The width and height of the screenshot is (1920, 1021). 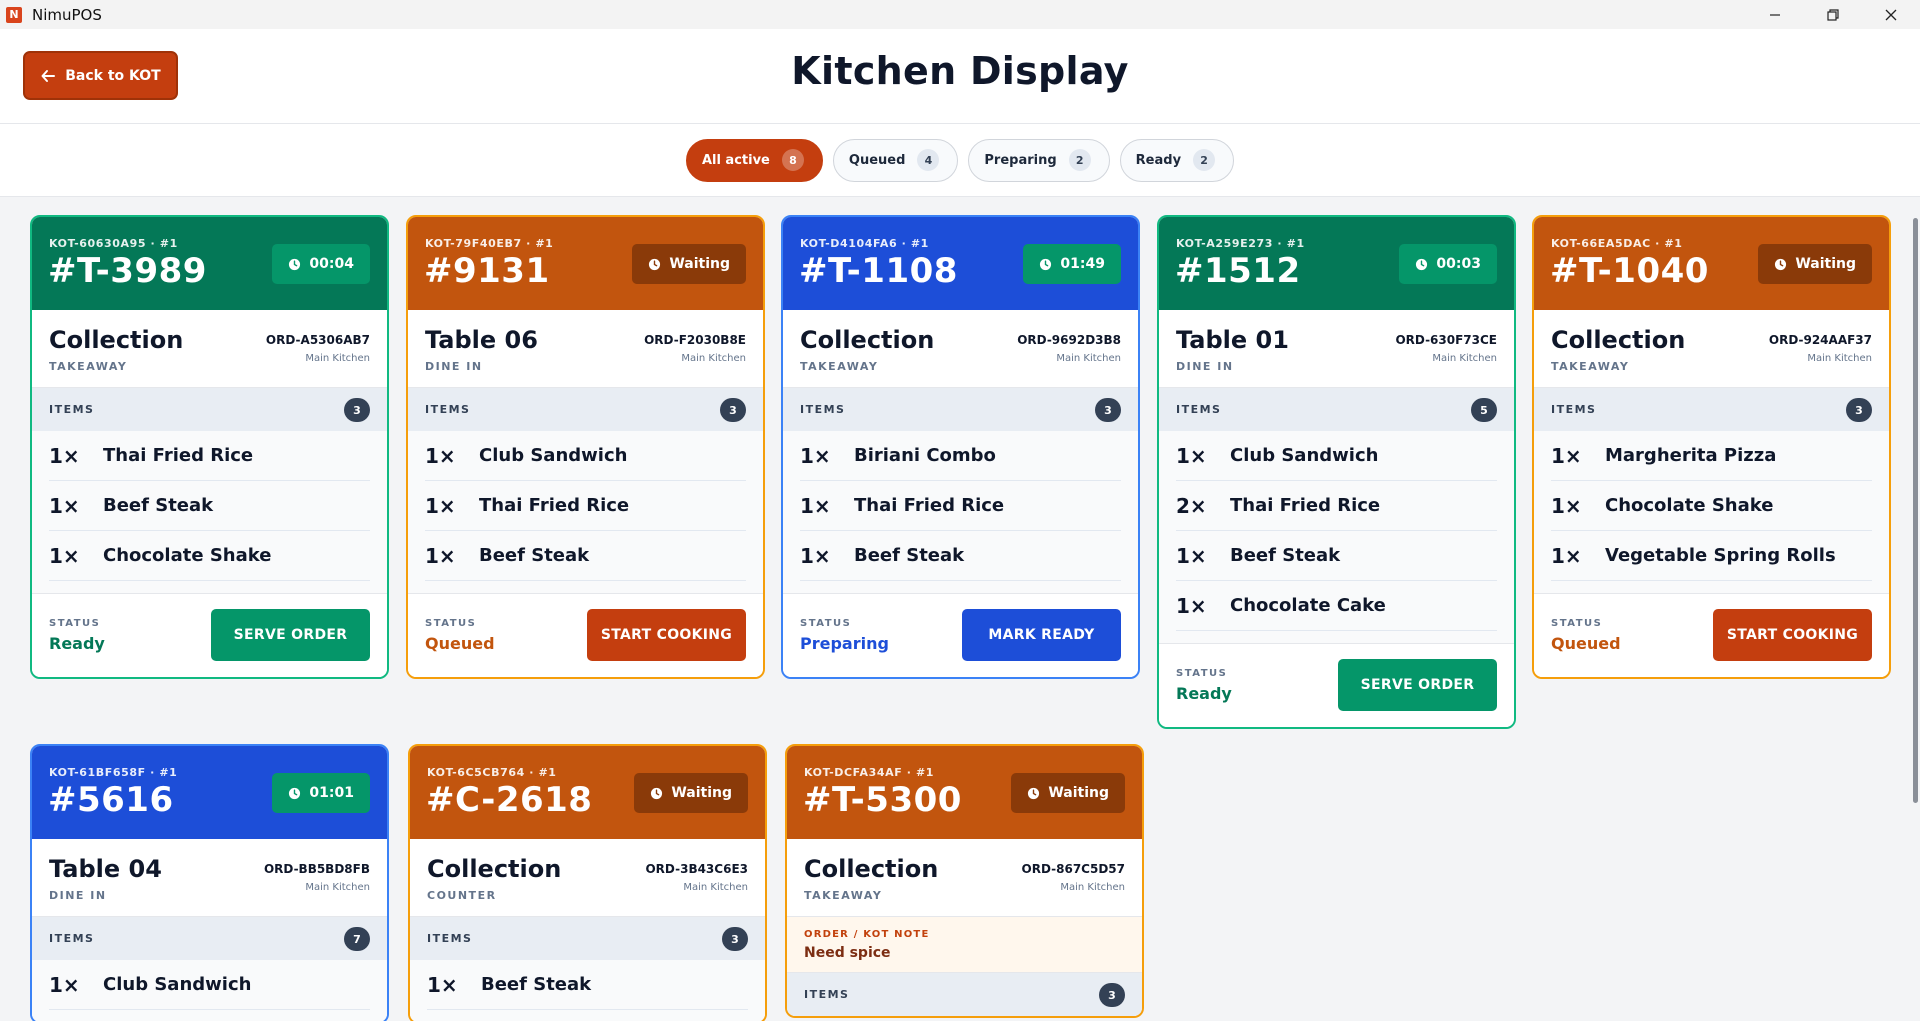 I want to click on restore-icon, so click(x=1833, y=14).